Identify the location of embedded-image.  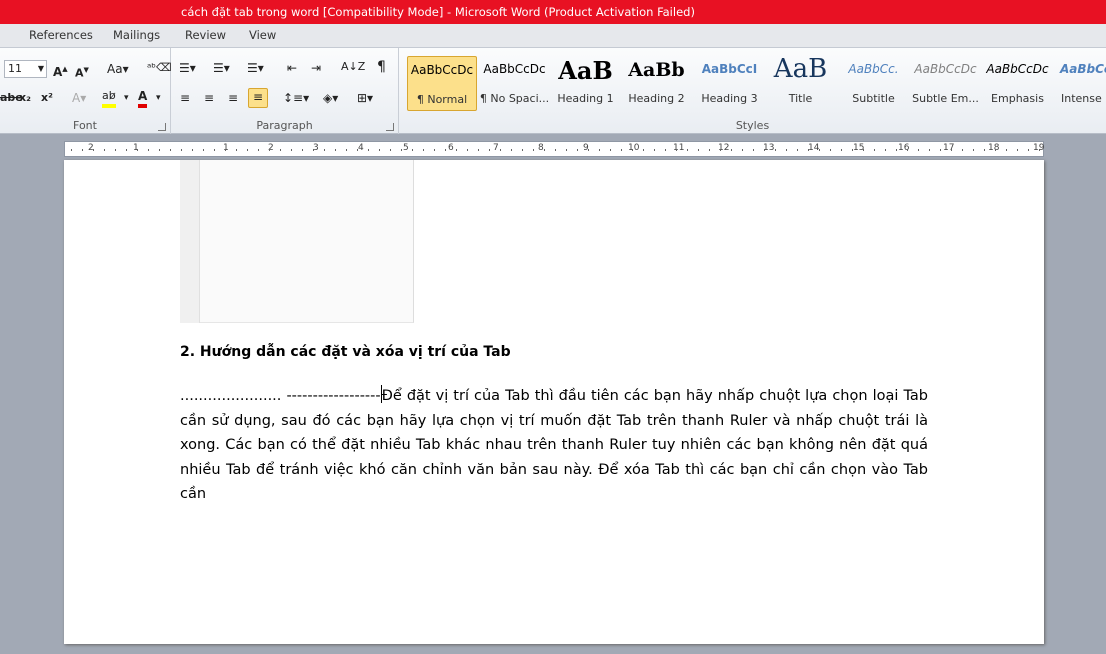
(297, 241).